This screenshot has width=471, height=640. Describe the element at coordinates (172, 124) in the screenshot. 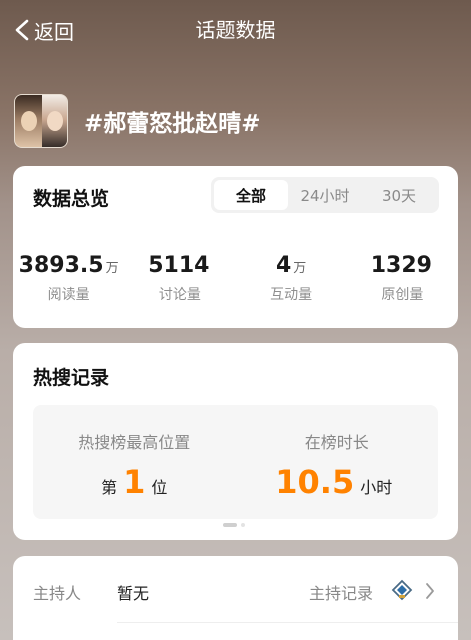

I see `topic-title: #郝蕾怒批赵晴#` at that location.